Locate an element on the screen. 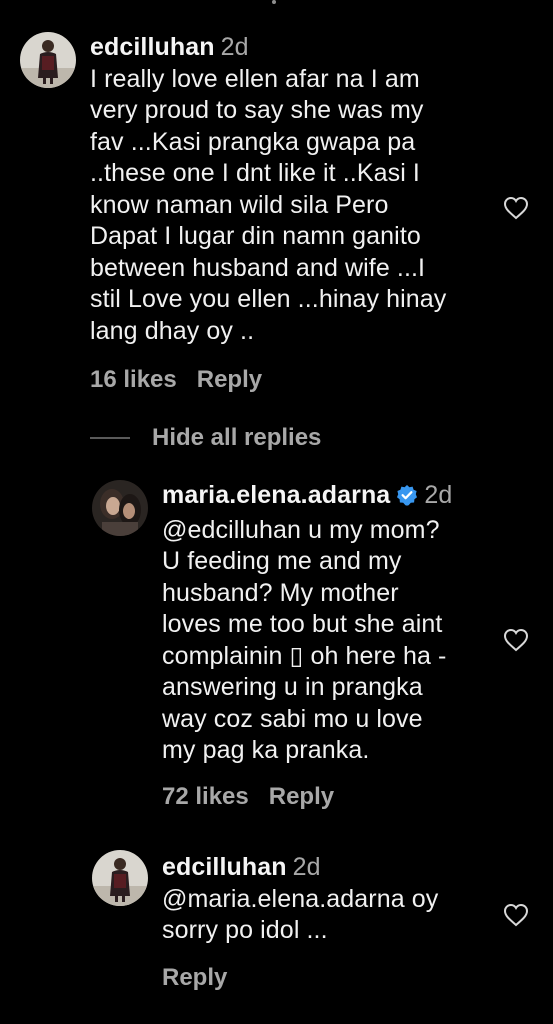 The width and height of the screenshot is (553, 1024). comment-actions: Reply is located at coordinates (194, 978).